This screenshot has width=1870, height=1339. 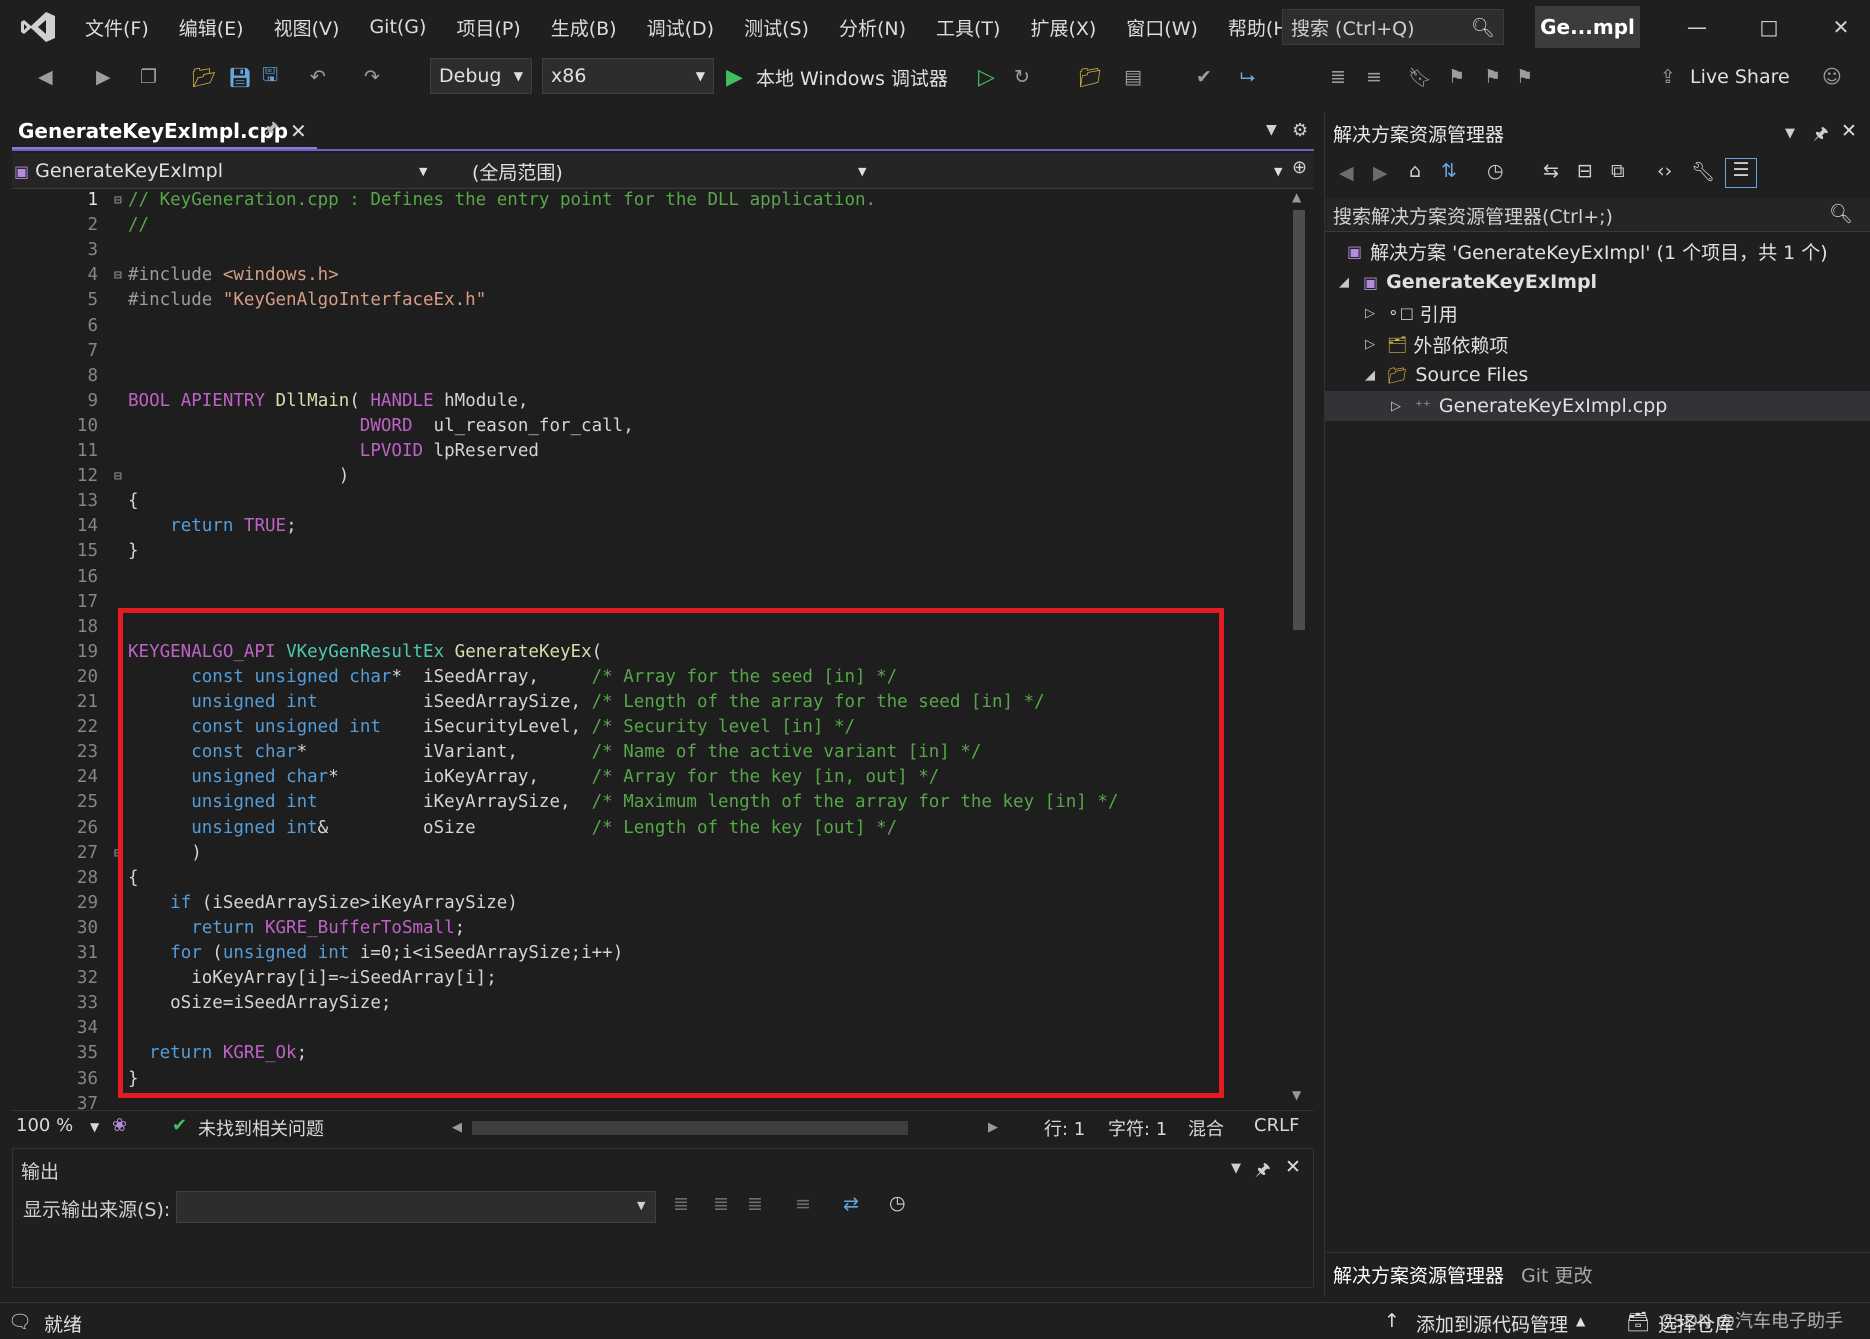 I want to click on run-debugger-button: 本地 Windows 调试器, so click(x=852, y=77).